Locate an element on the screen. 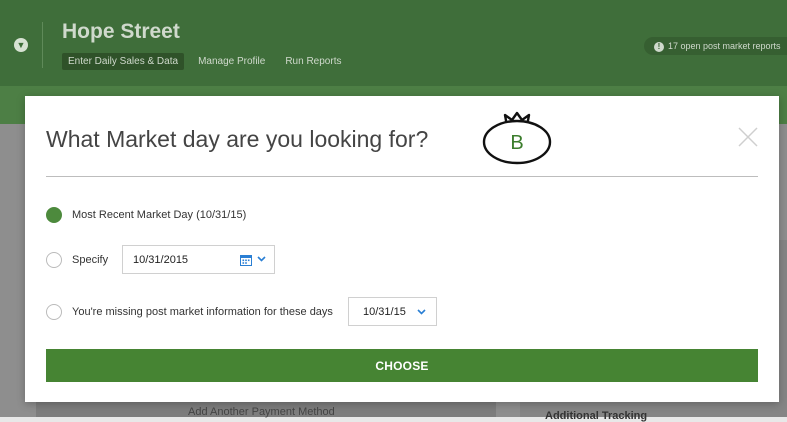  tomato-logo-icon: B is located at coordinates (517, 138).